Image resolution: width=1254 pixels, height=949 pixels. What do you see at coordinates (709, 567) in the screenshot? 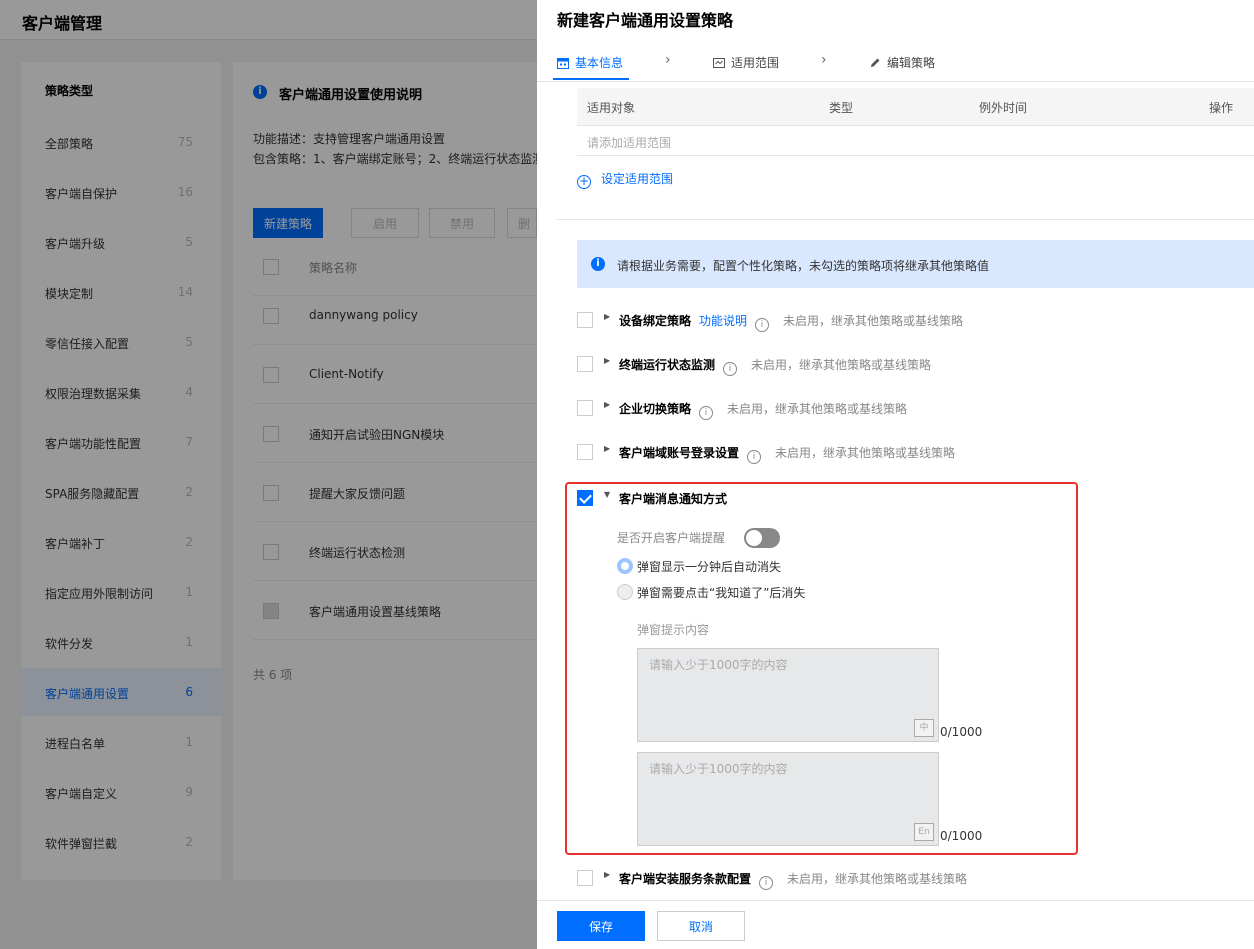
I see `radio-label: 弹窗显示一分钟后自动消失` at bounding box center [709, 567].